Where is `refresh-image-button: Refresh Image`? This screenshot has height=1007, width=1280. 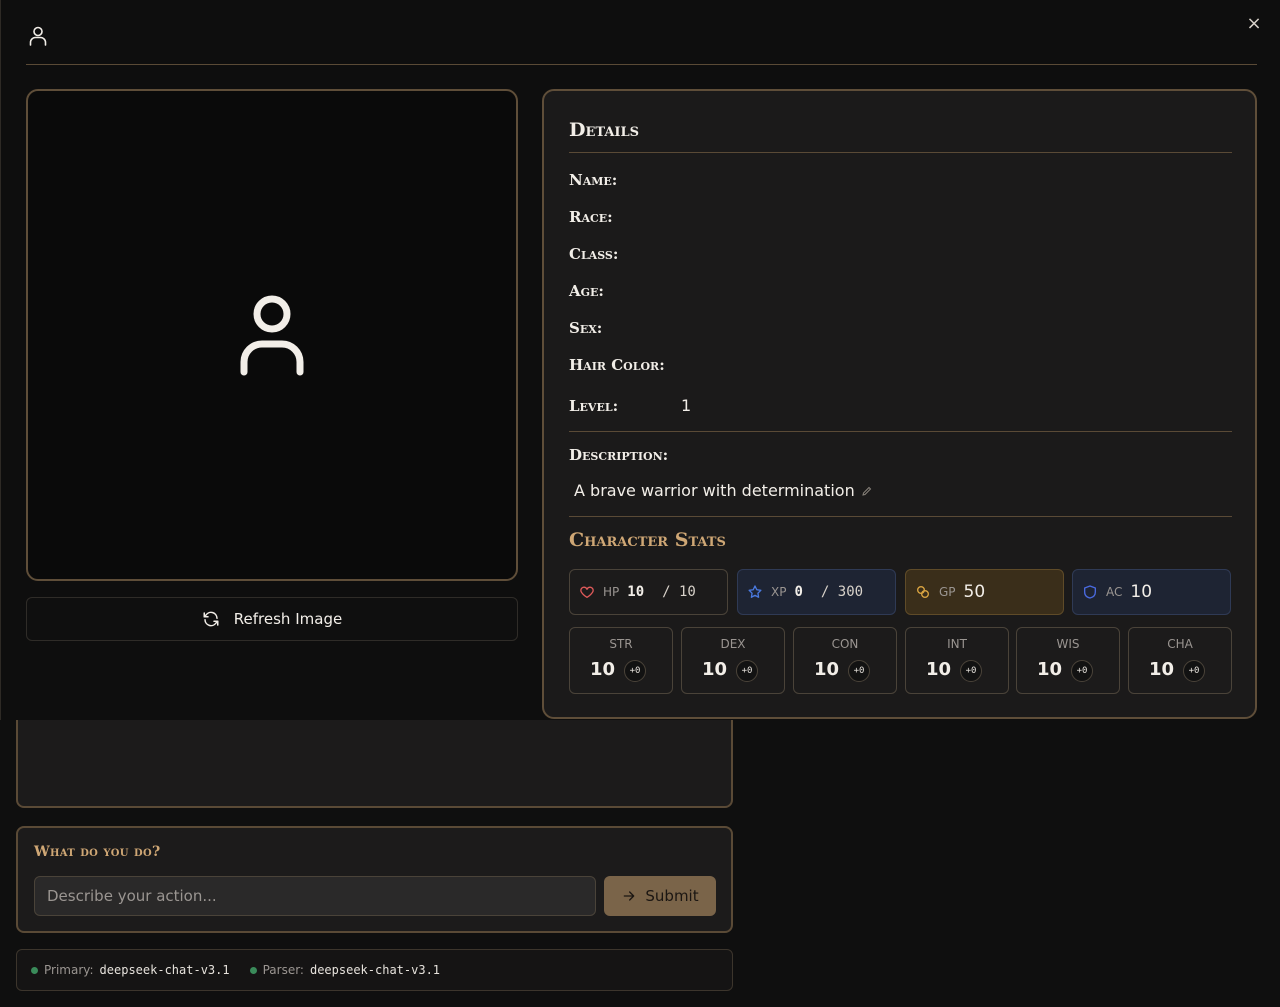 refresh-image-button: Refresh Image is located at coordinates (272, 619).